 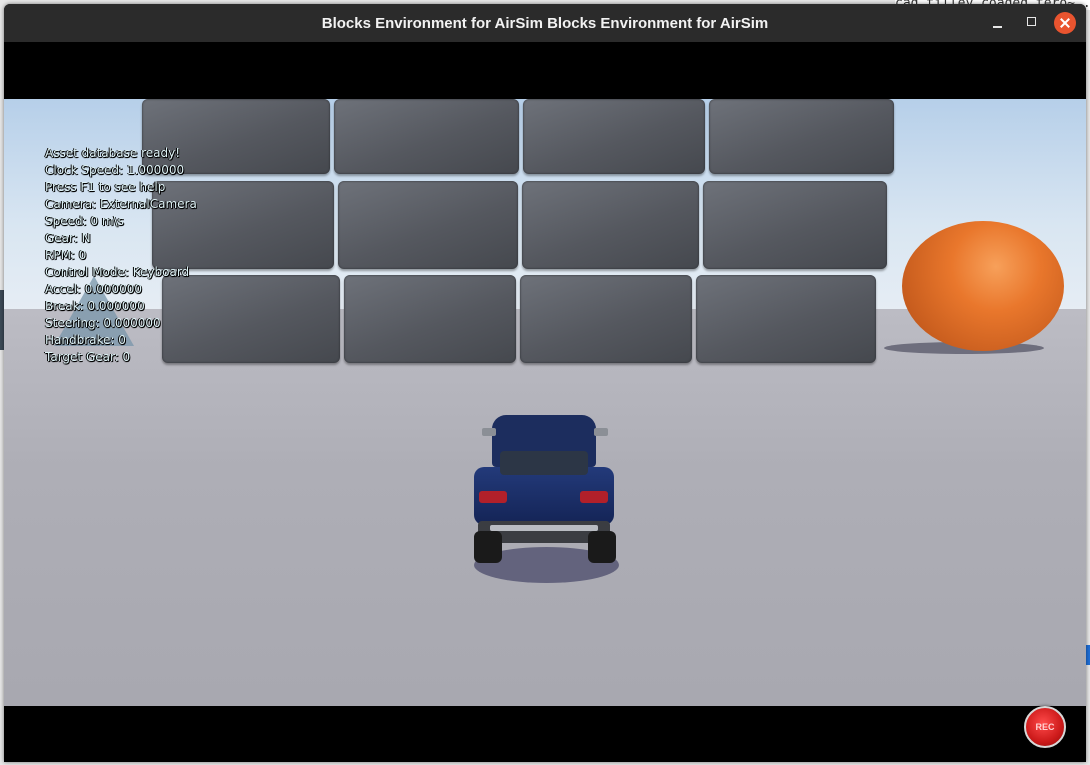 I want to click on car-wheel-left, so click(x=488, y=547).